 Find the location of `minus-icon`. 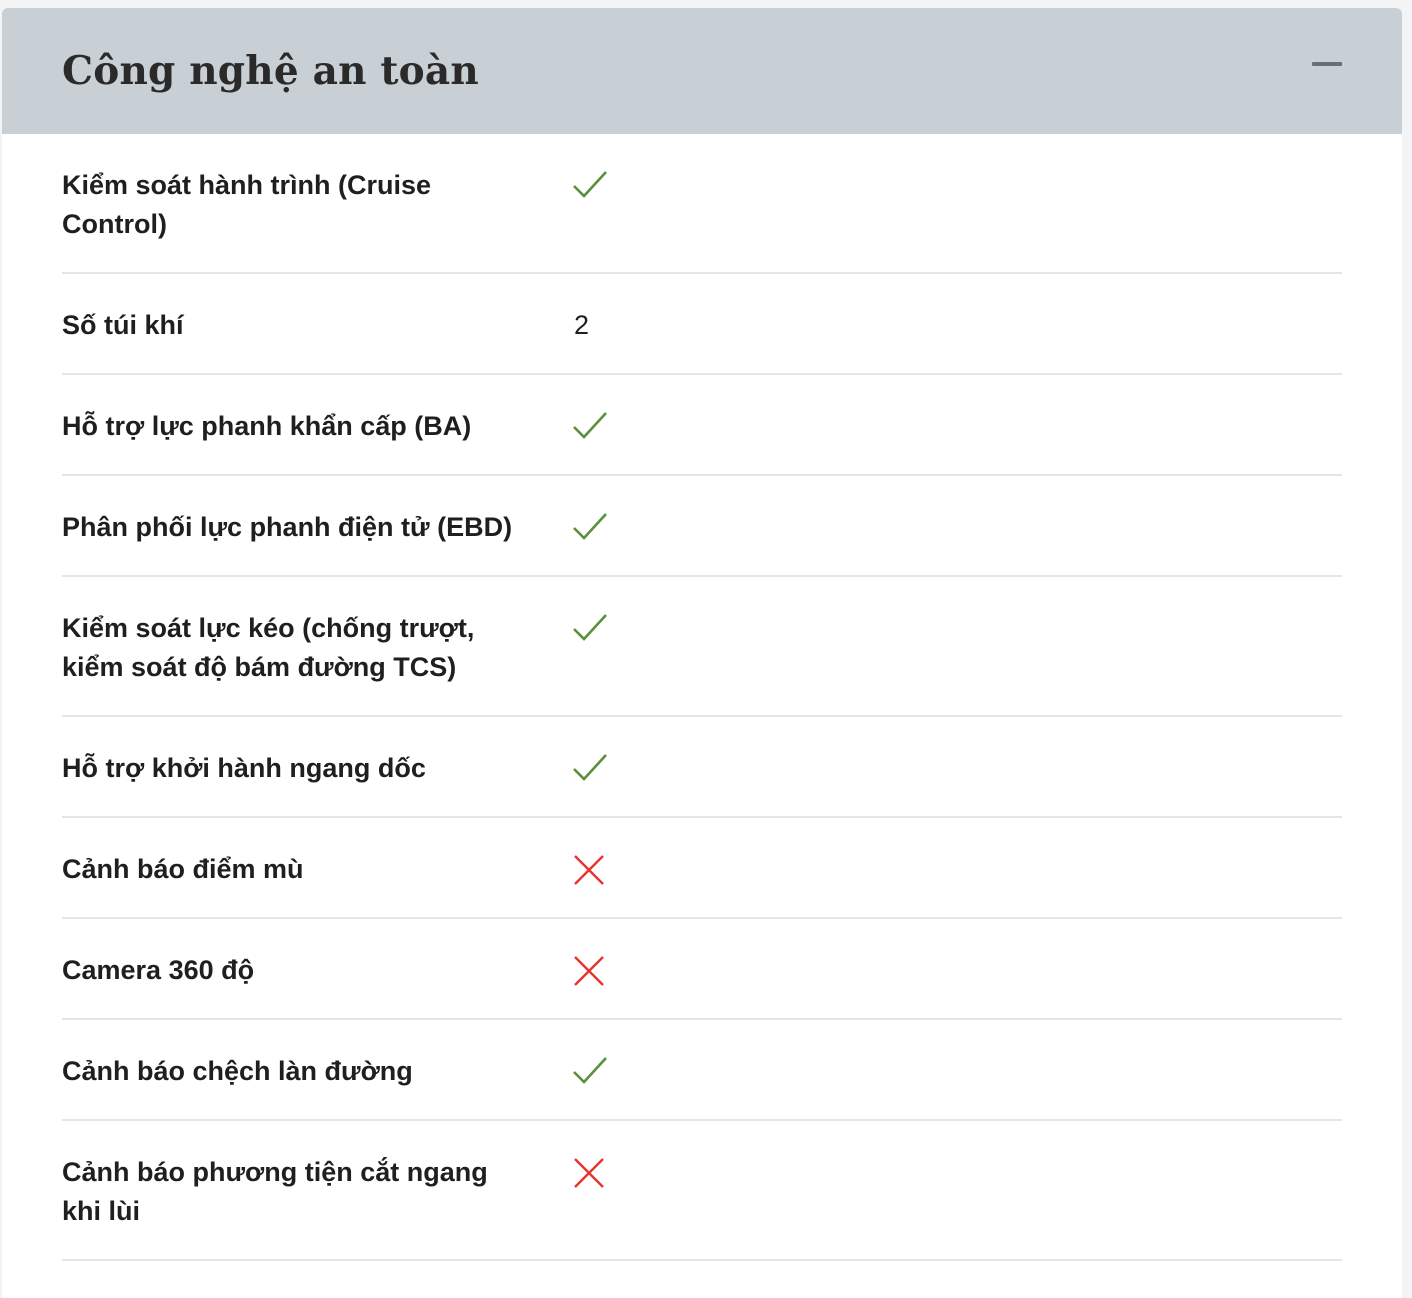

minus-icon is located at coordinates (1327, 64).